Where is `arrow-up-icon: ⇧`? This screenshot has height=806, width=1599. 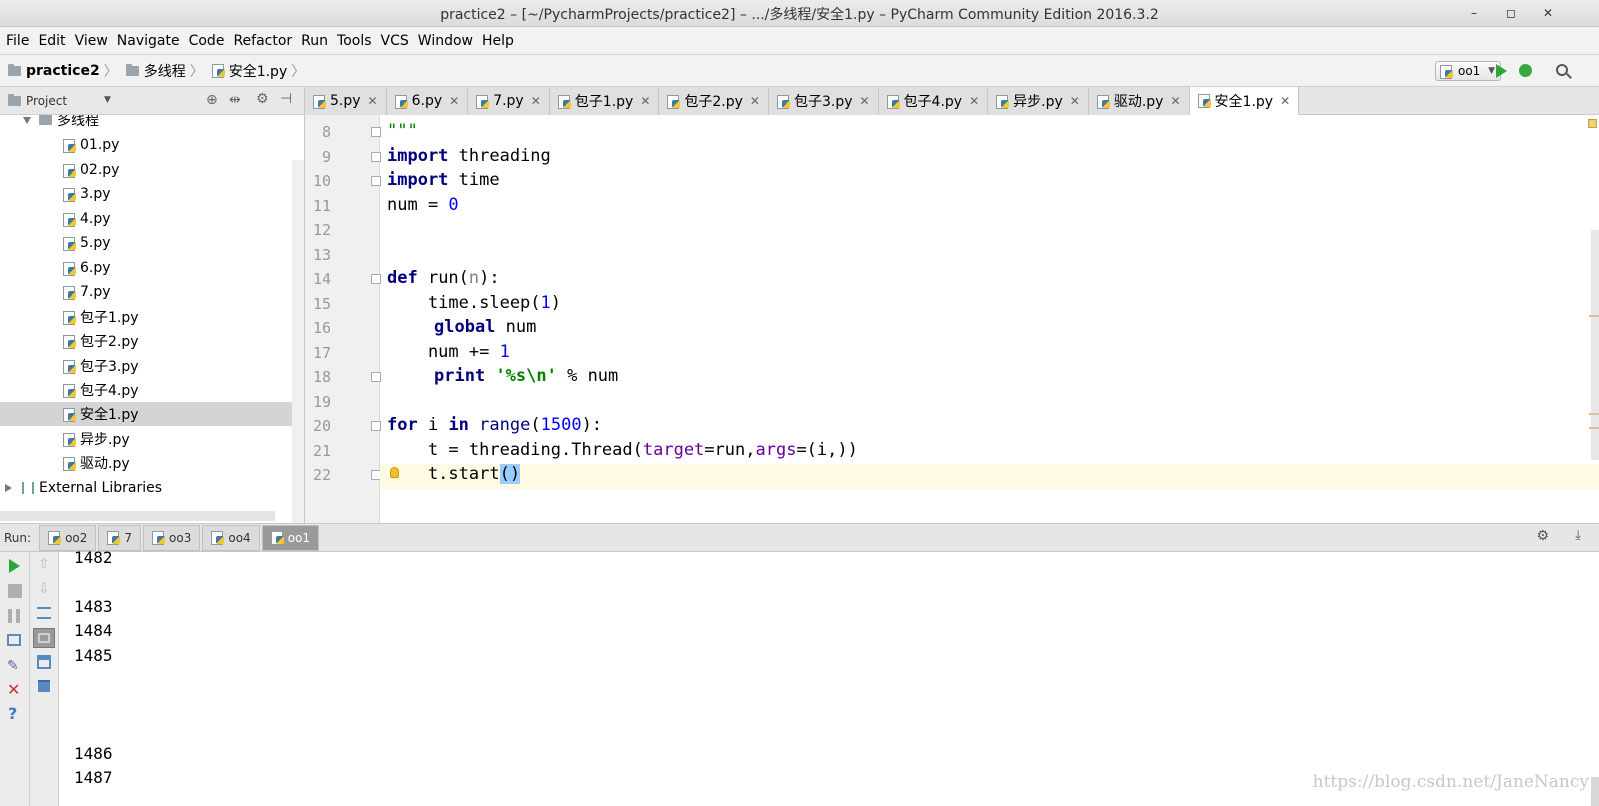
arrow-up-icon: ⇧ is located at coordinates (45, 564).